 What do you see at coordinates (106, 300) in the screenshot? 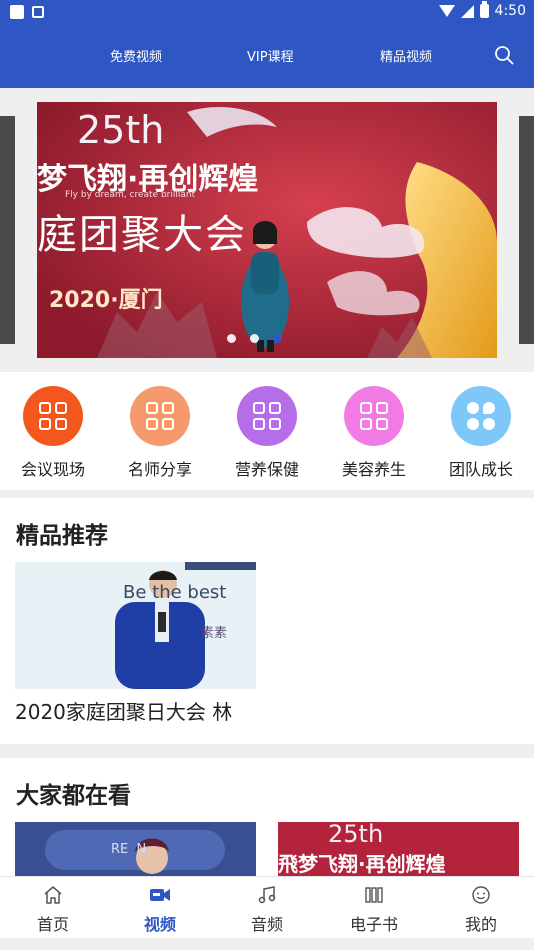
I see `banner-city: 2020·厦门` at bounding box center [106, 300].